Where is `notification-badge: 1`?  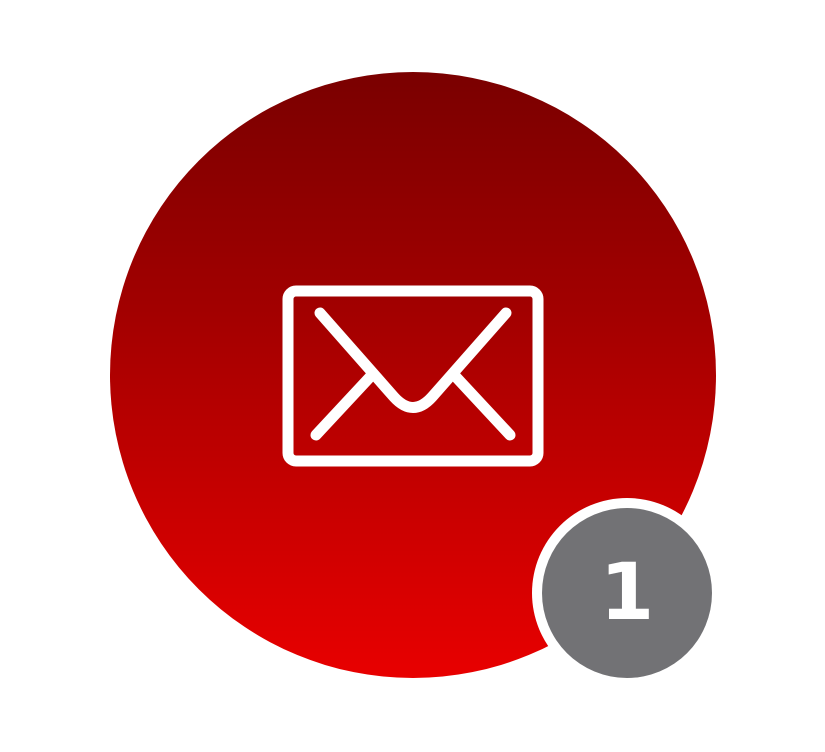 notification-badge: 1 is located at coordinates (627, 593).